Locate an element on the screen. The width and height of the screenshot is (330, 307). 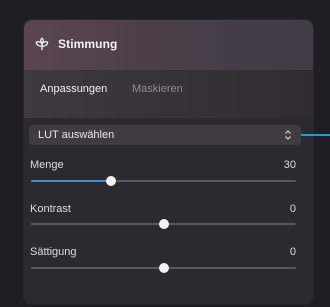
panel-tabs: Anpassungen Maskieren is located at coordinates (168, 94).